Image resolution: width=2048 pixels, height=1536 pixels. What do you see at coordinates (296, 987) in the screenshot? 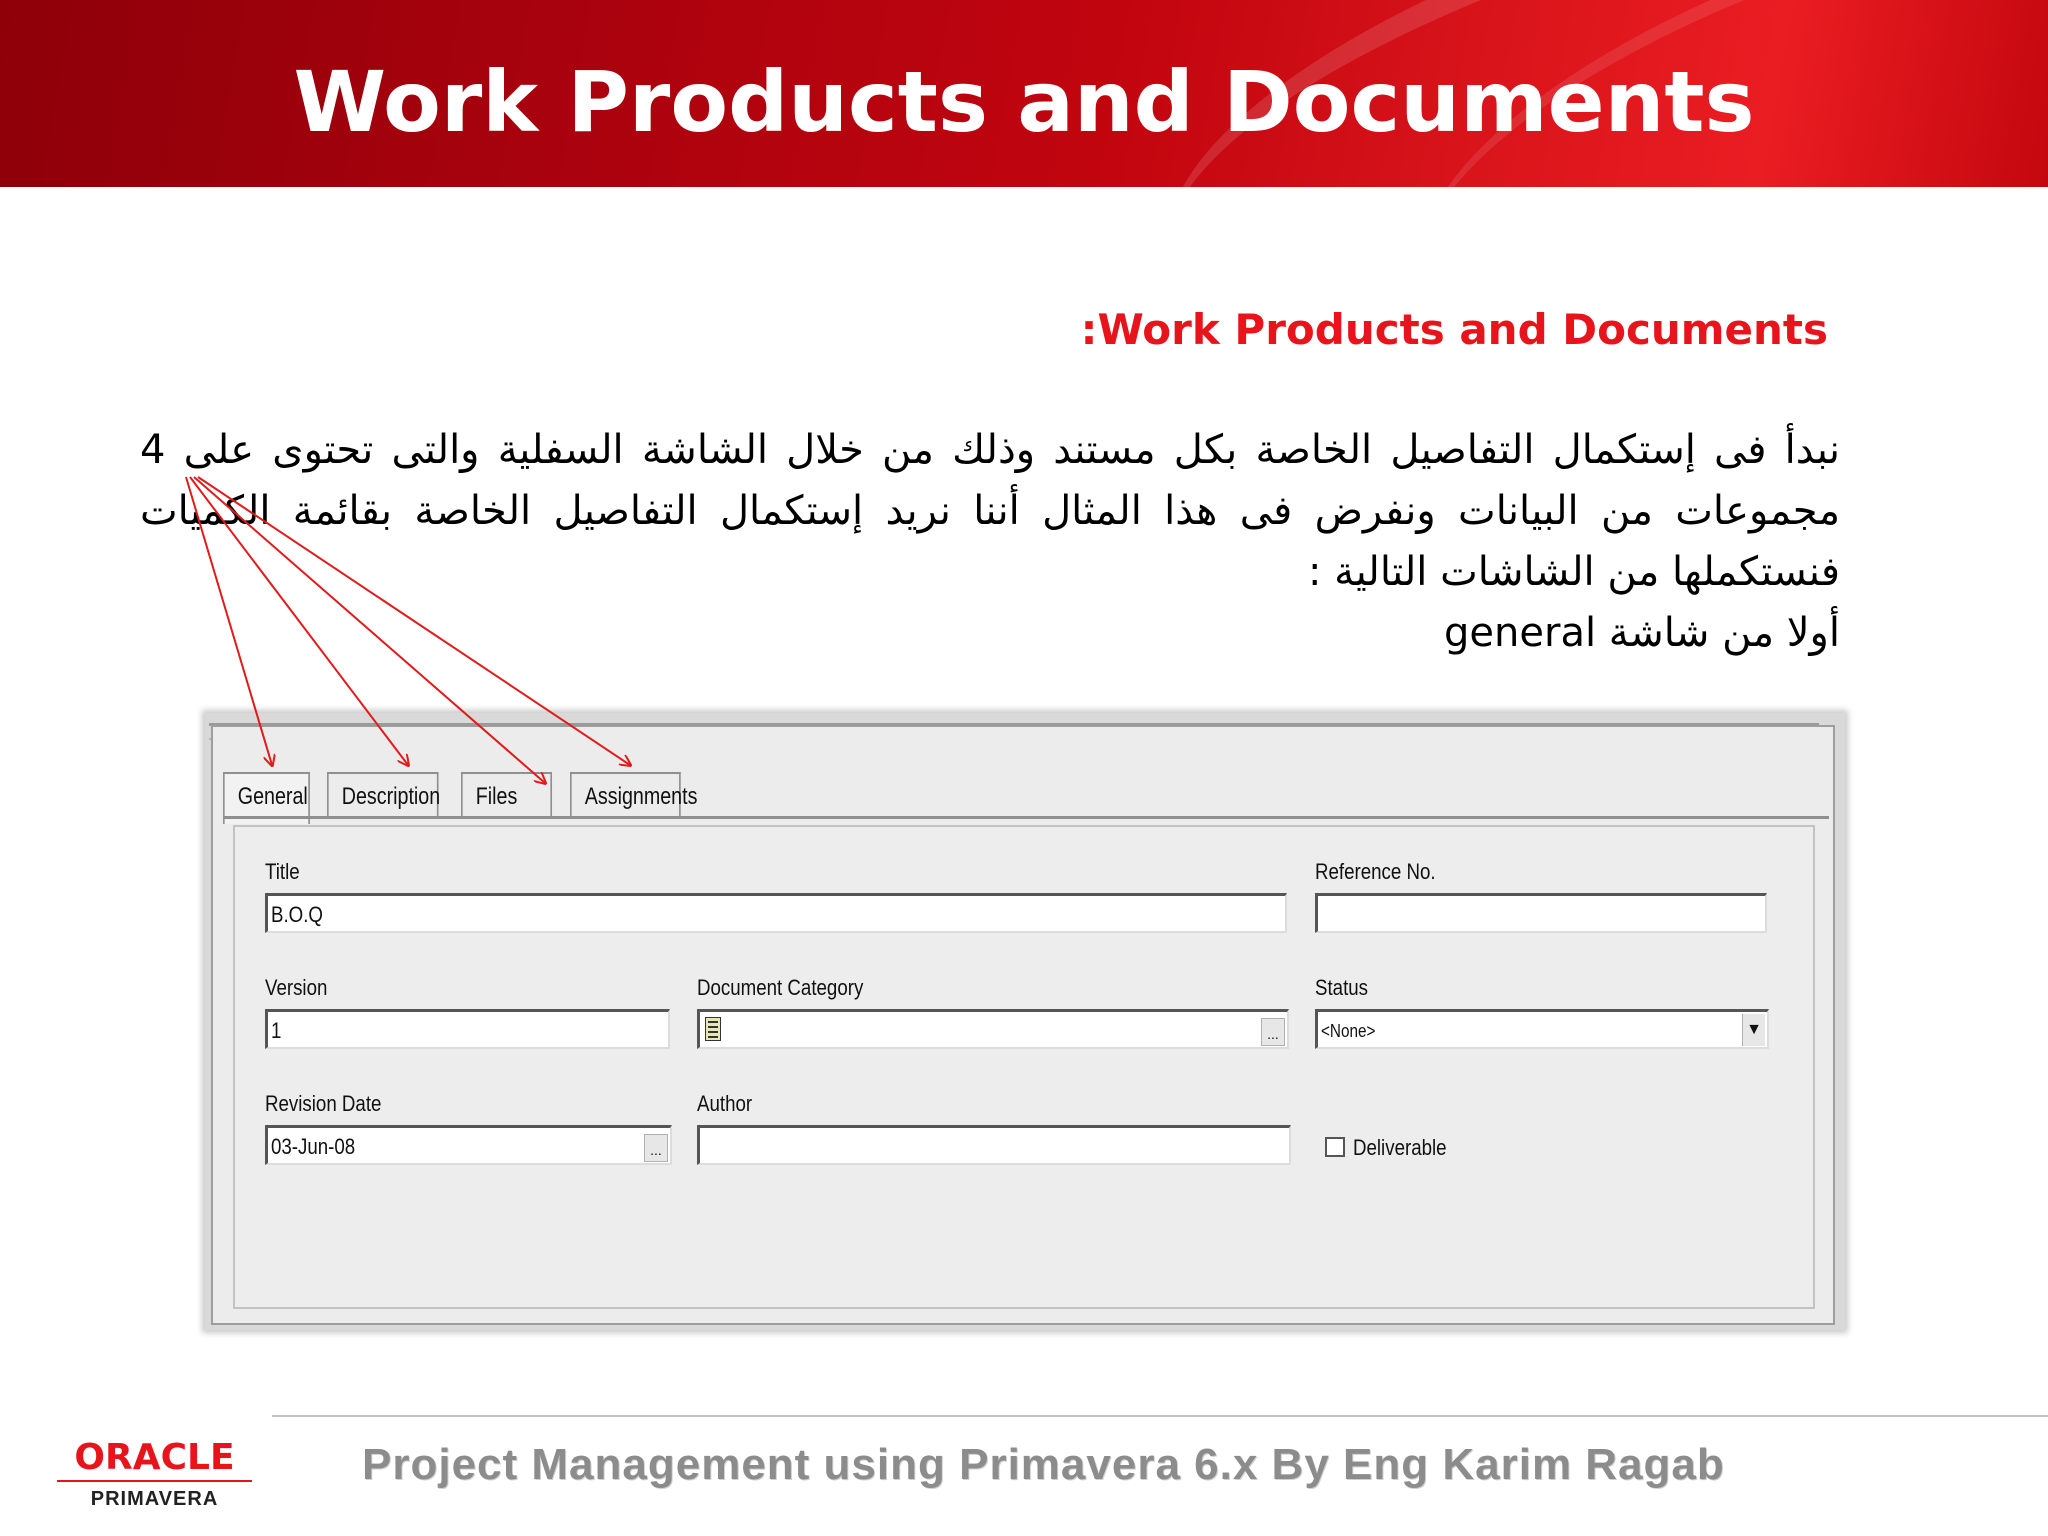
I see `version-label: Version` at bounding box center [296, 987].